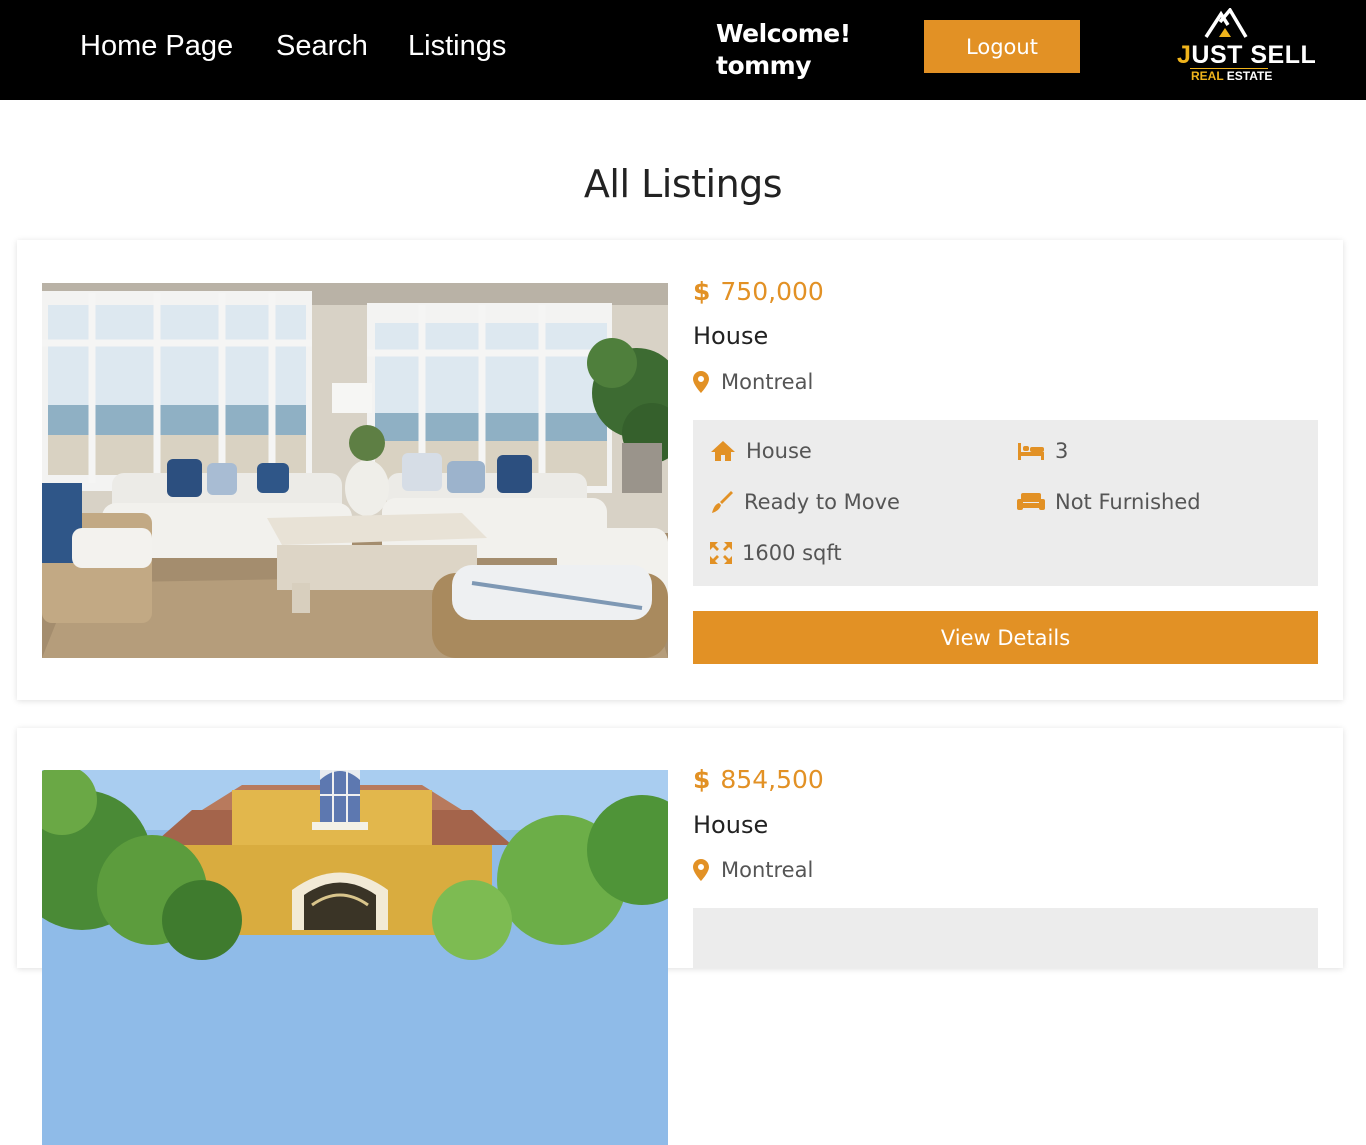  What do you see at coordinates (683, 184) in the screenshot?
I see `page-title: All Listings` at bounding box center [683, 184].